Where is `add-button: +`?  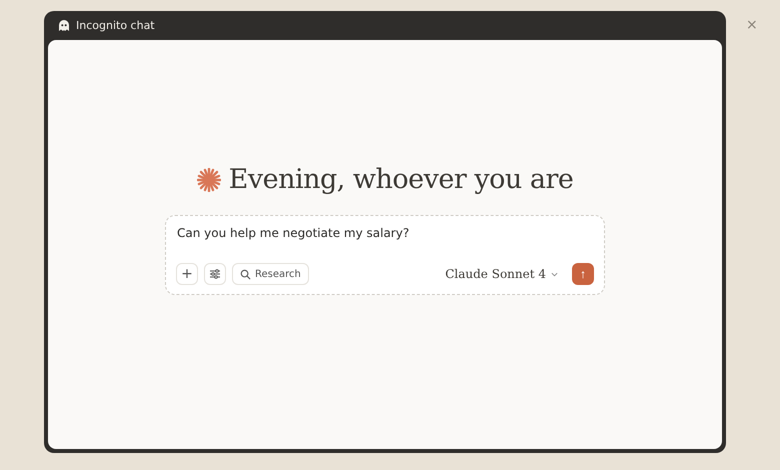 add-button: + is located at coordinates (187, 274).